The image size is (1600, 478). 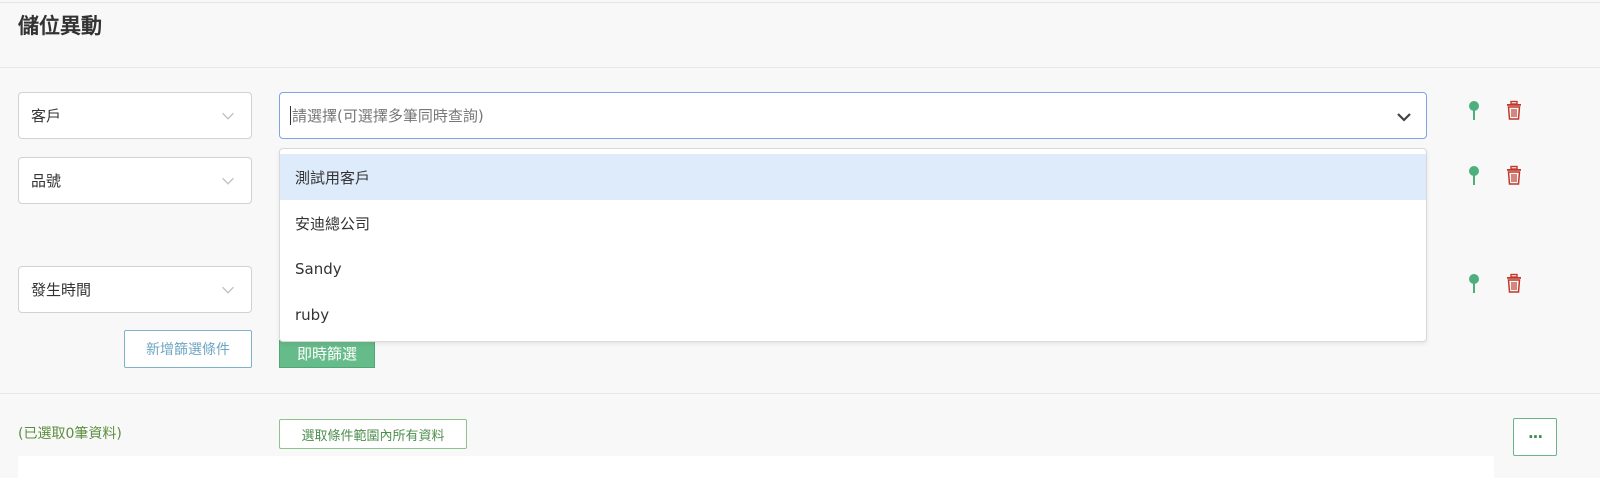 I want to click on dropdown-option: Sandy, so click(x=853, y=269).